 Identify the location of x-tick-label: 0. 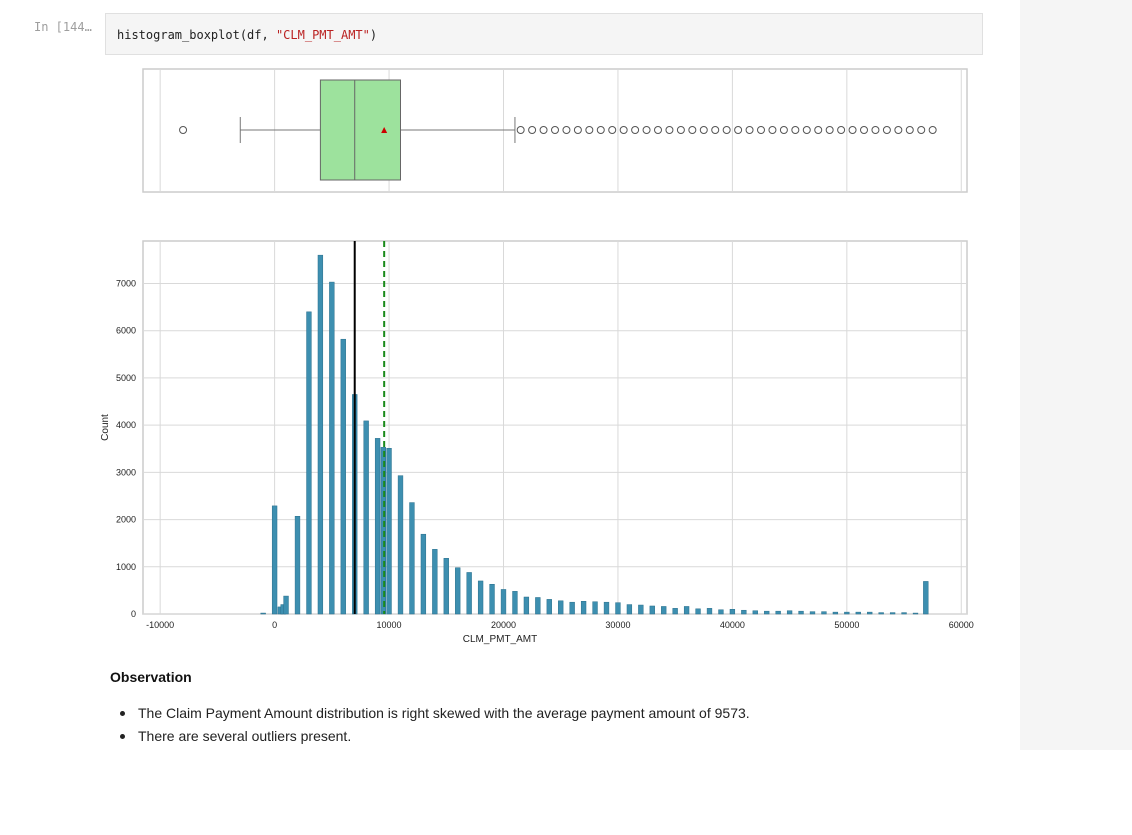
(274, 625).